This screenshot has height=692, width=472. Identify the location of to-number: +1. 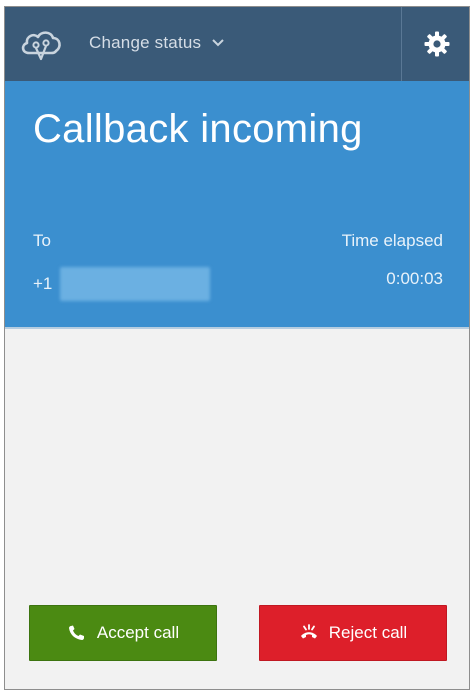
(122, 284).